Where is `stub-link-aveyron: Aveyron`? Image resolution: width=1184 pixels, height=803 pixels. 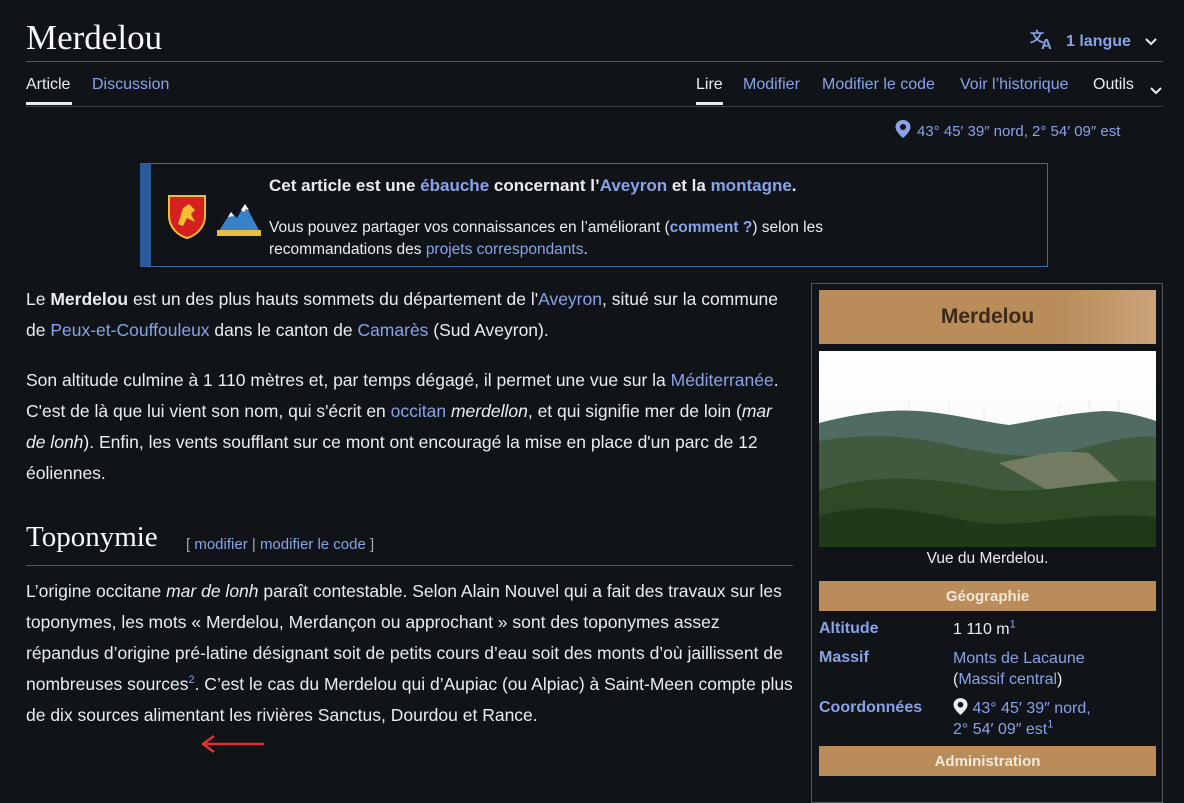
stub-link-aveyron: Aveyron is located at coordinates (633, 185).